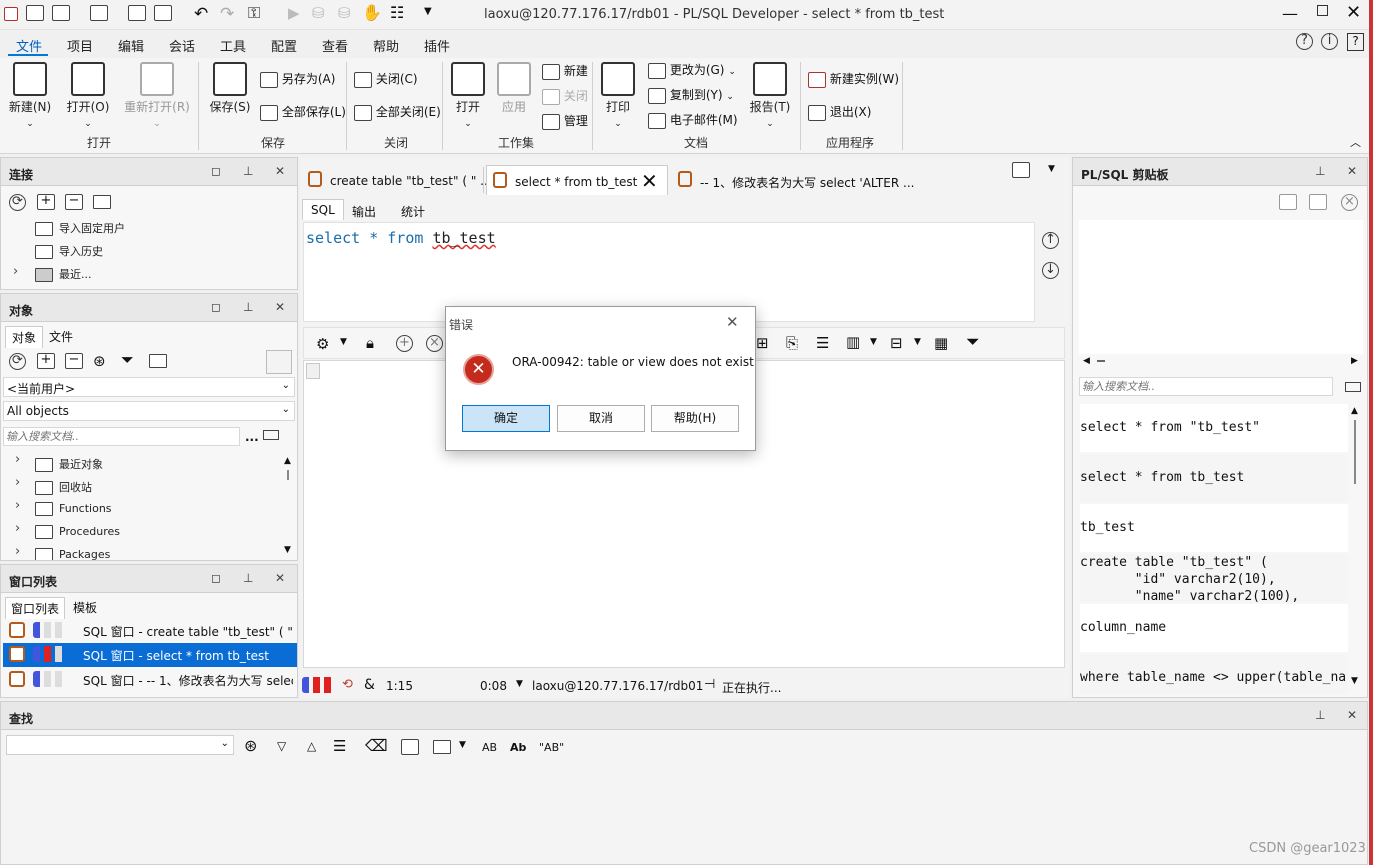 This screenshot has width=1373, height=865. Describe the element at coordinates (1214, 428) in the screenshot. I see `clipboard-item: select * from "tb_test"` at that location.